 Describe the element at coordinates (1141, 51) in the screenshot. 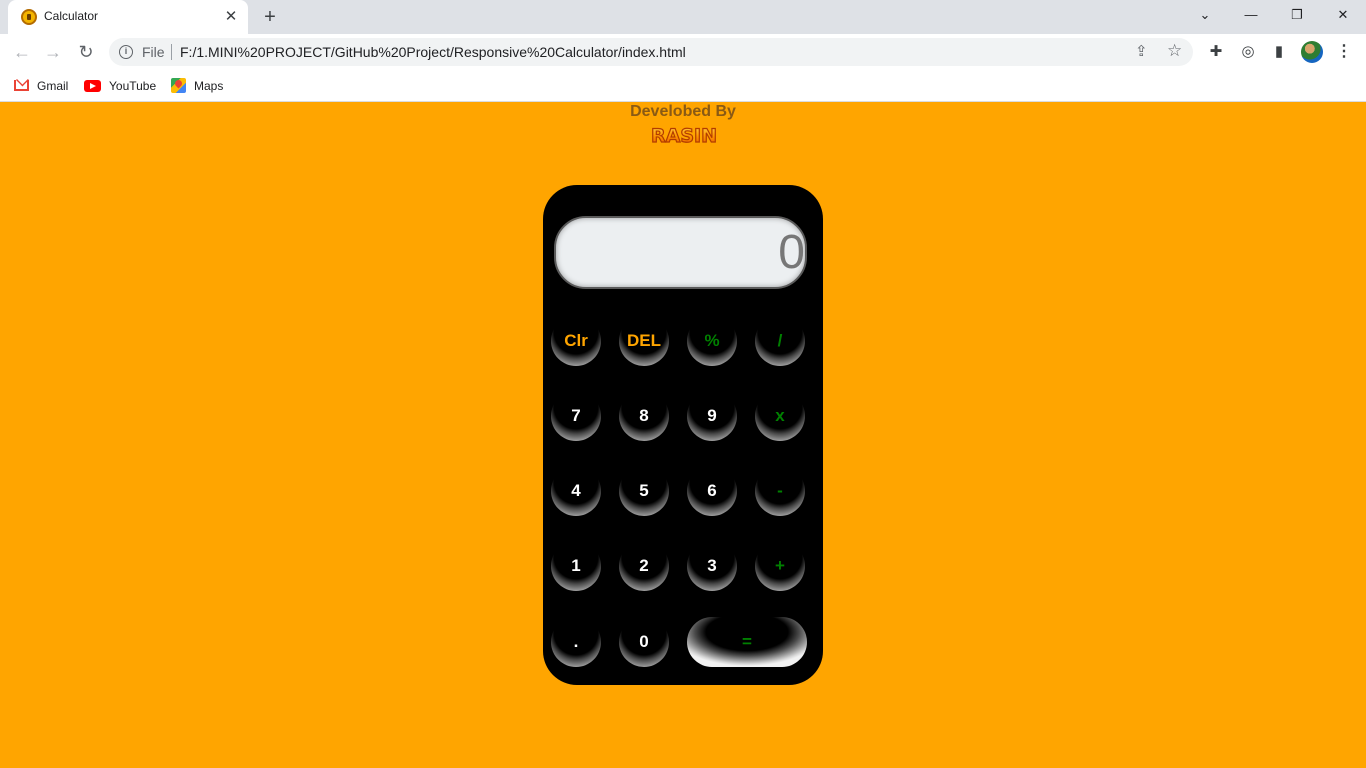

I see `share-icon: ⇪` at that location.